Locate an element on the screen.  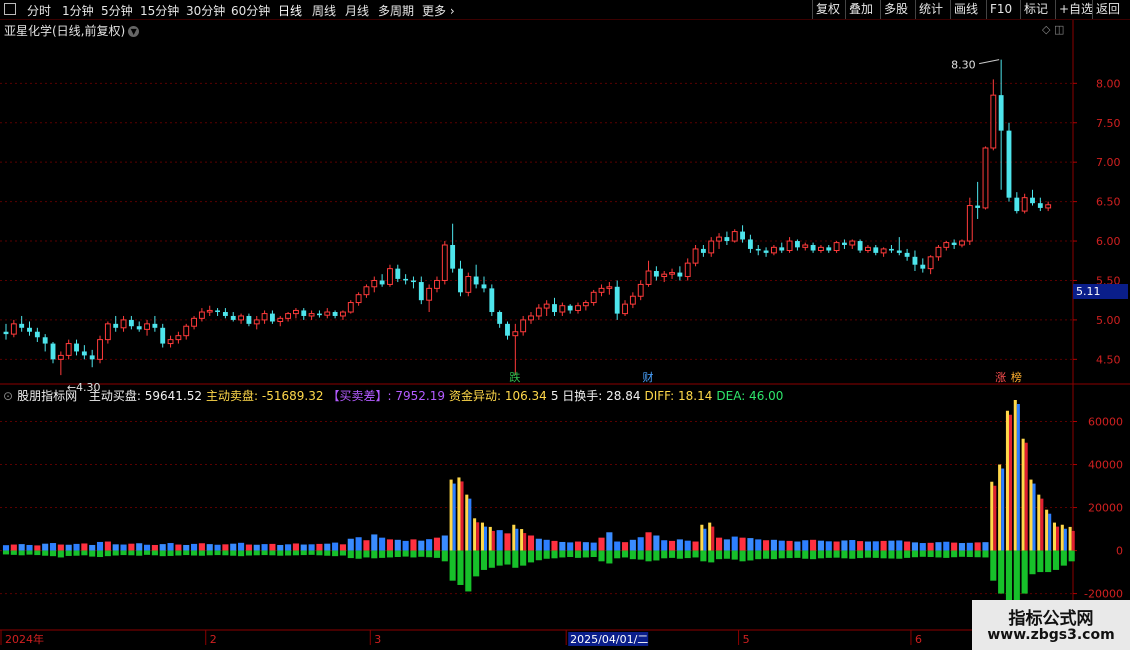
indicator-item-0: 主动买盘: 59641.52 is located at coordinates (145, 396).